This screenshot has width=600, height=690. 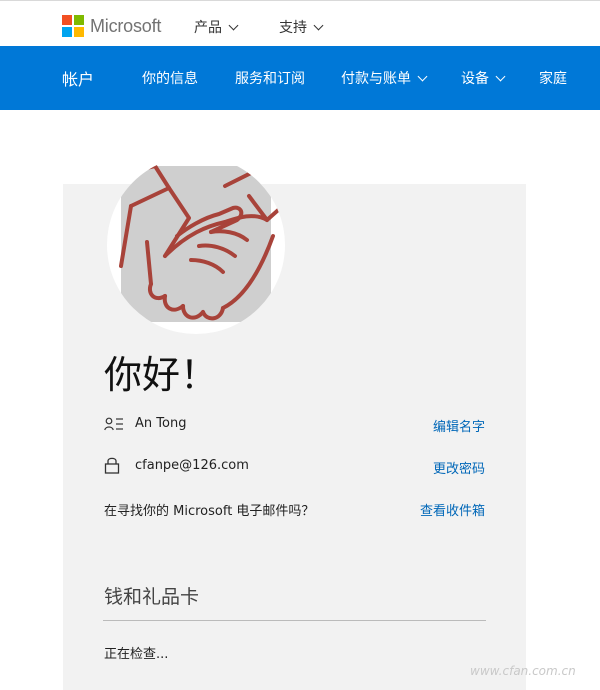 I want to click on menu-support-label: 支持, so click(x=293, y=28).